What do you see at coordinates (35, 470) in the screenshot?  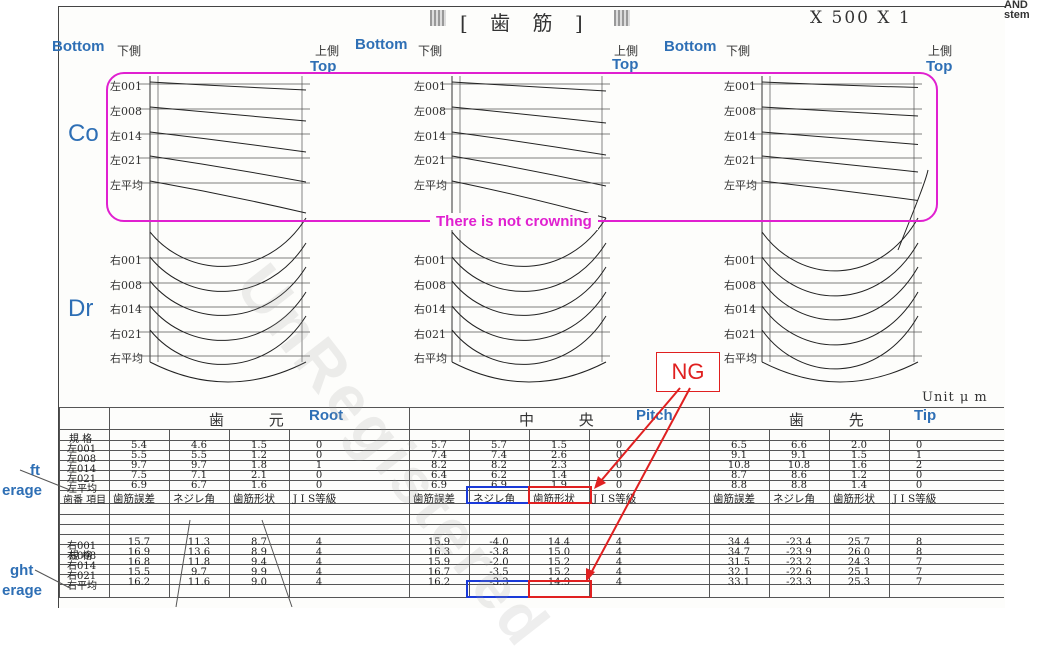 I see `left-average-label-1: ft` at bounding box center [35, 470].